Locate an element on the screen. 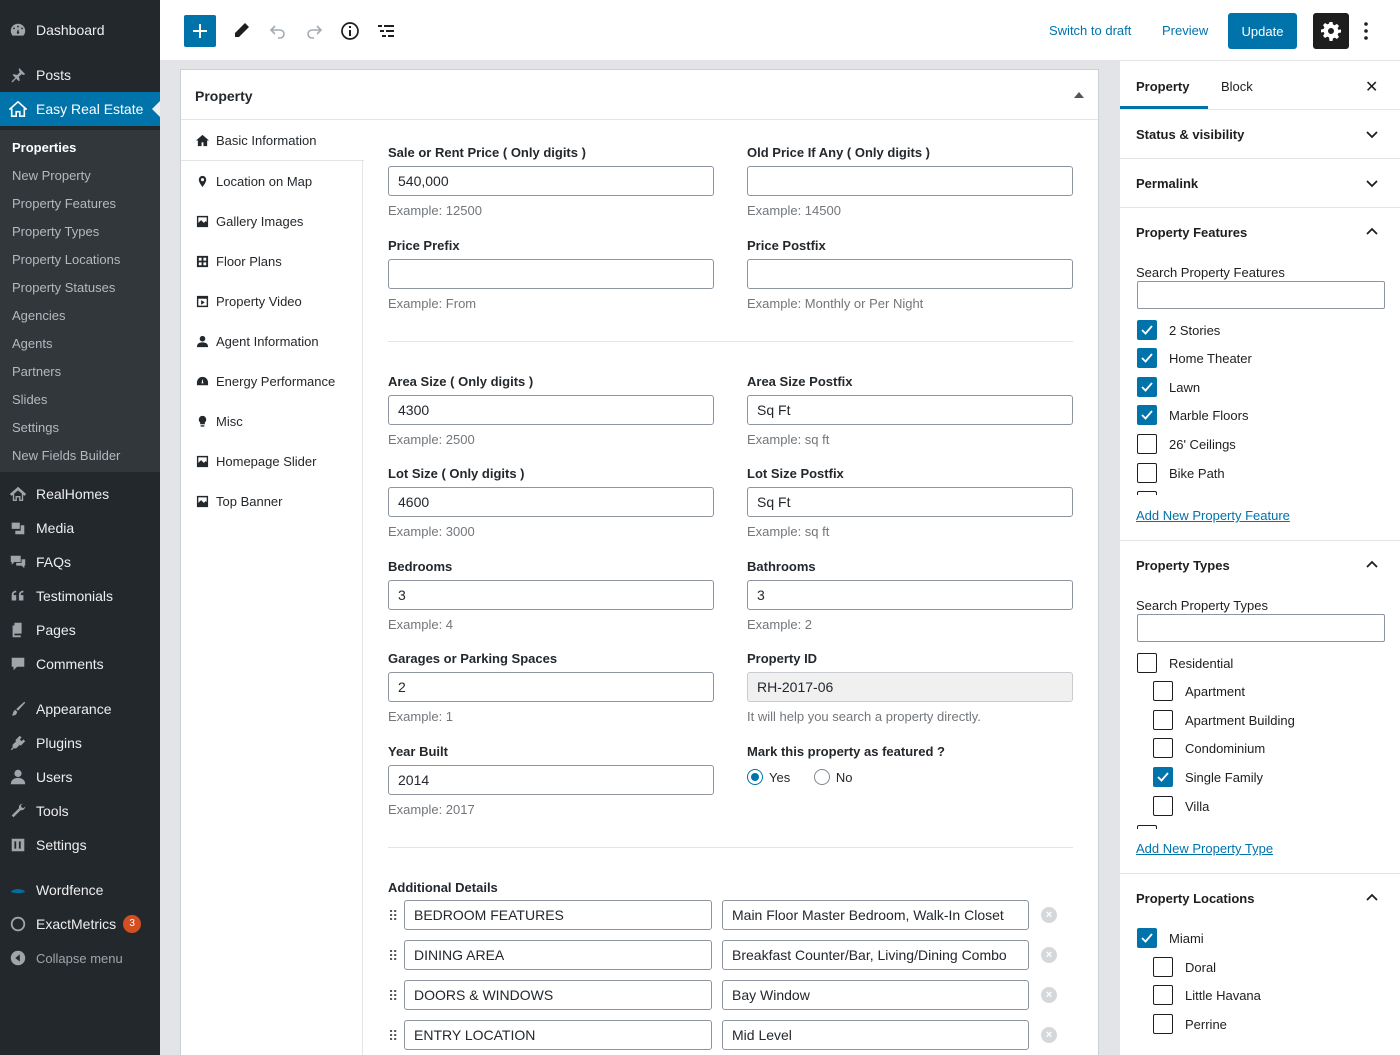  old-price-input is located at coordinates (910, 181).